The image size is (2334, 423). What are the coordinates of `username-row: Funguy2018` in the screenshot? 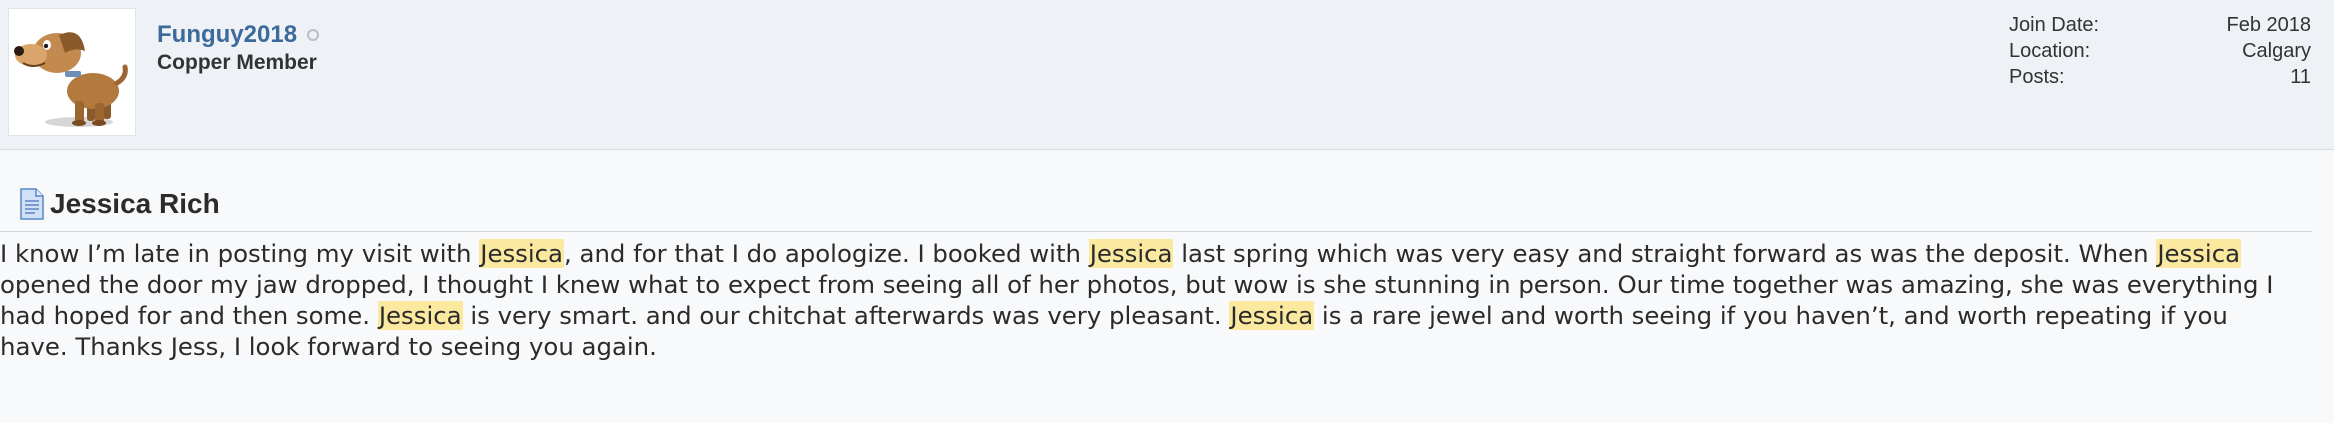 It's located at (238, 35).